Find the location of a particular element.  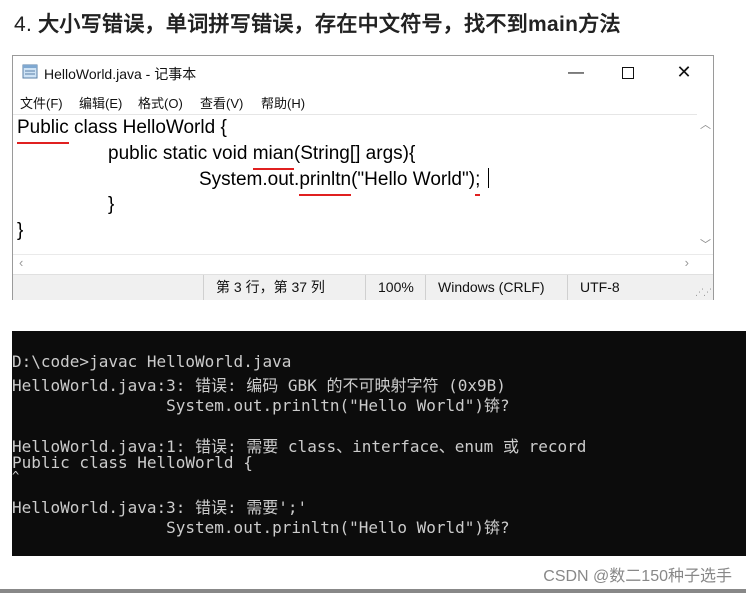

code-text: (String[] args){ is located at coordinates (354, 153).